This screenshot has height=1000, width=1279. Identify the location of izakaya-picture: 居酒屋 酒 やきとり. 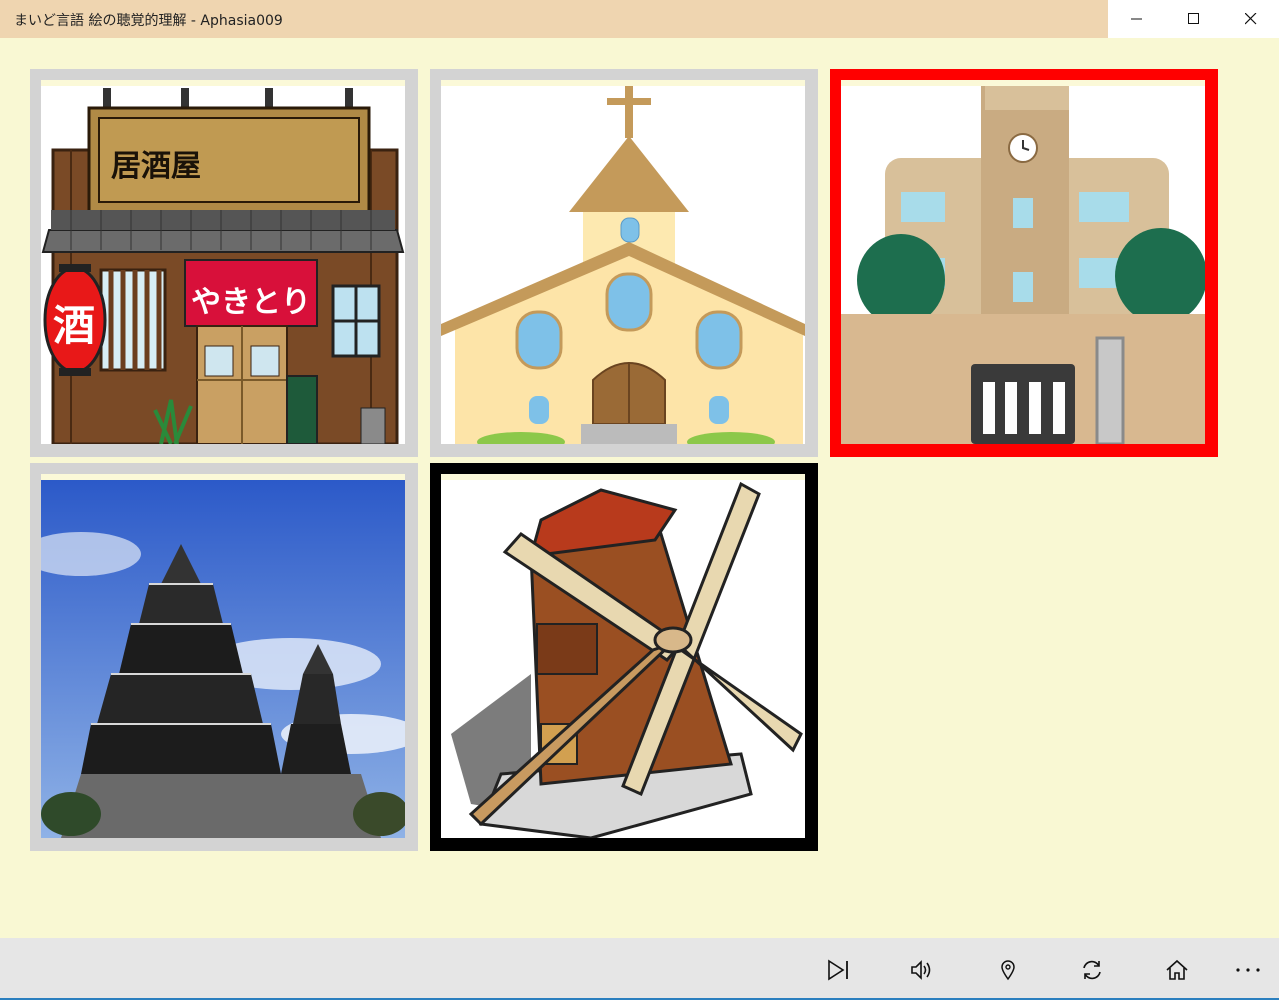
(223, 262).